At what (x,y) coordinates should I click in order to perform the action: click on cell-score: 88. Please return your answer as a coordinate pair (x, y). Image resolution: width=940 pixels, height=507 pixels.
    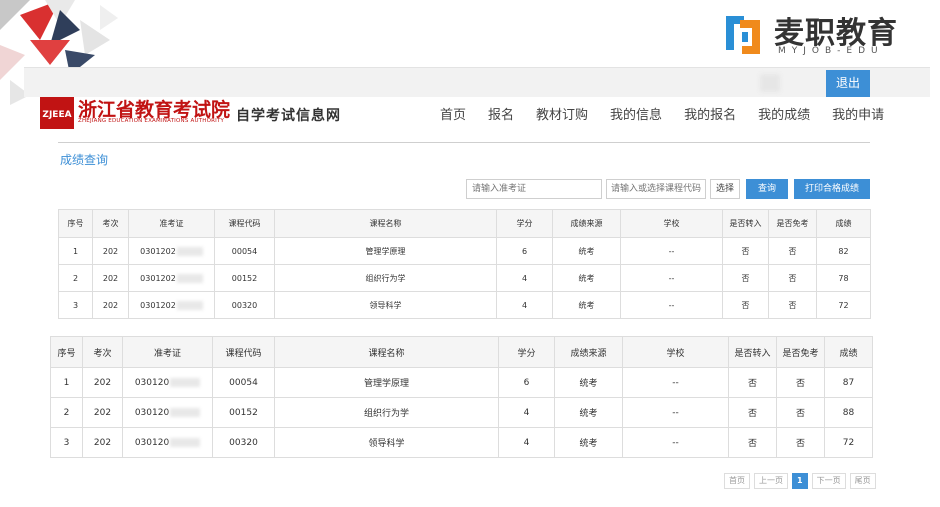
    Looking at the image, I should click on (848, 412).